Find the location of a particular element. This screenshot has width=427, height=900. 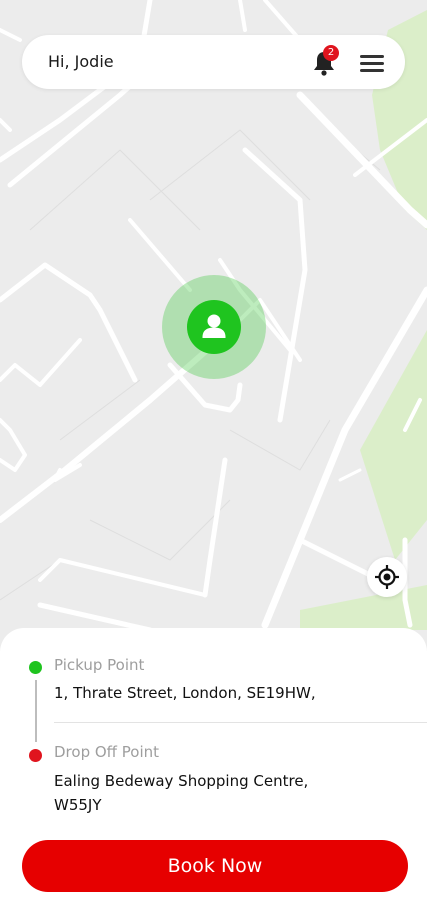

route-connector is located at coordinates (36, 711).